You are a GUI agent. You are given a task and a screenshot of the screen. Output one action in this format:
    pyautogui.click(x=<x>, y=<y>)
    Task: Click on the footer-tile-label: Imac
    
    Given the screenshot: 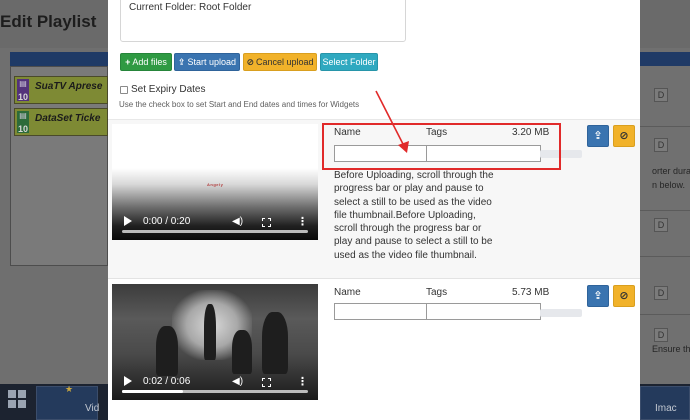 What is the action you would take?
    pyautogui.click(x=666, y=408)
    